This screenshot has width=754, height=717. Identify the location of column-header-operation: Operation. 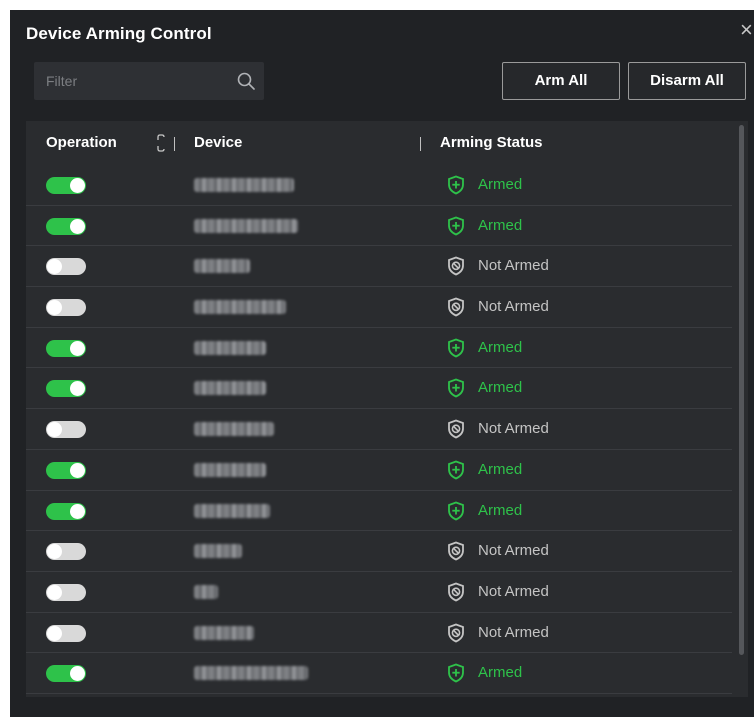
(81, 143).